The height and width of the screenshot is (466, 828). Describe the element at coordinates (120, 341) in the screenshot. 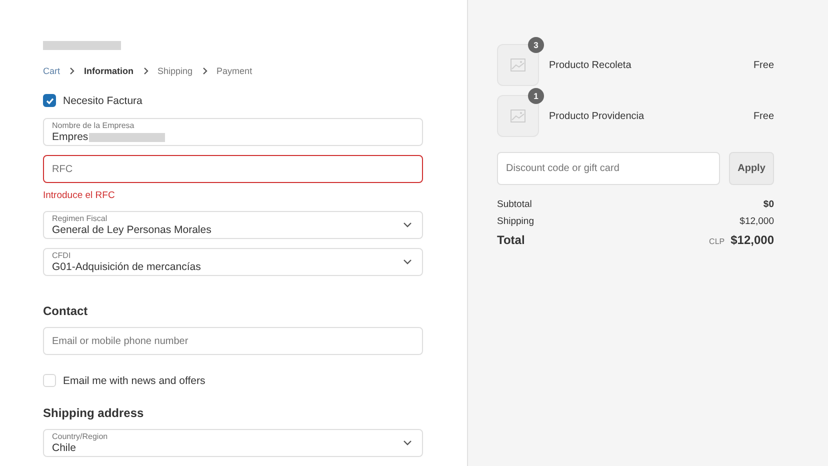

I see `field-placeholder: Email or mobile phone number` at that location.